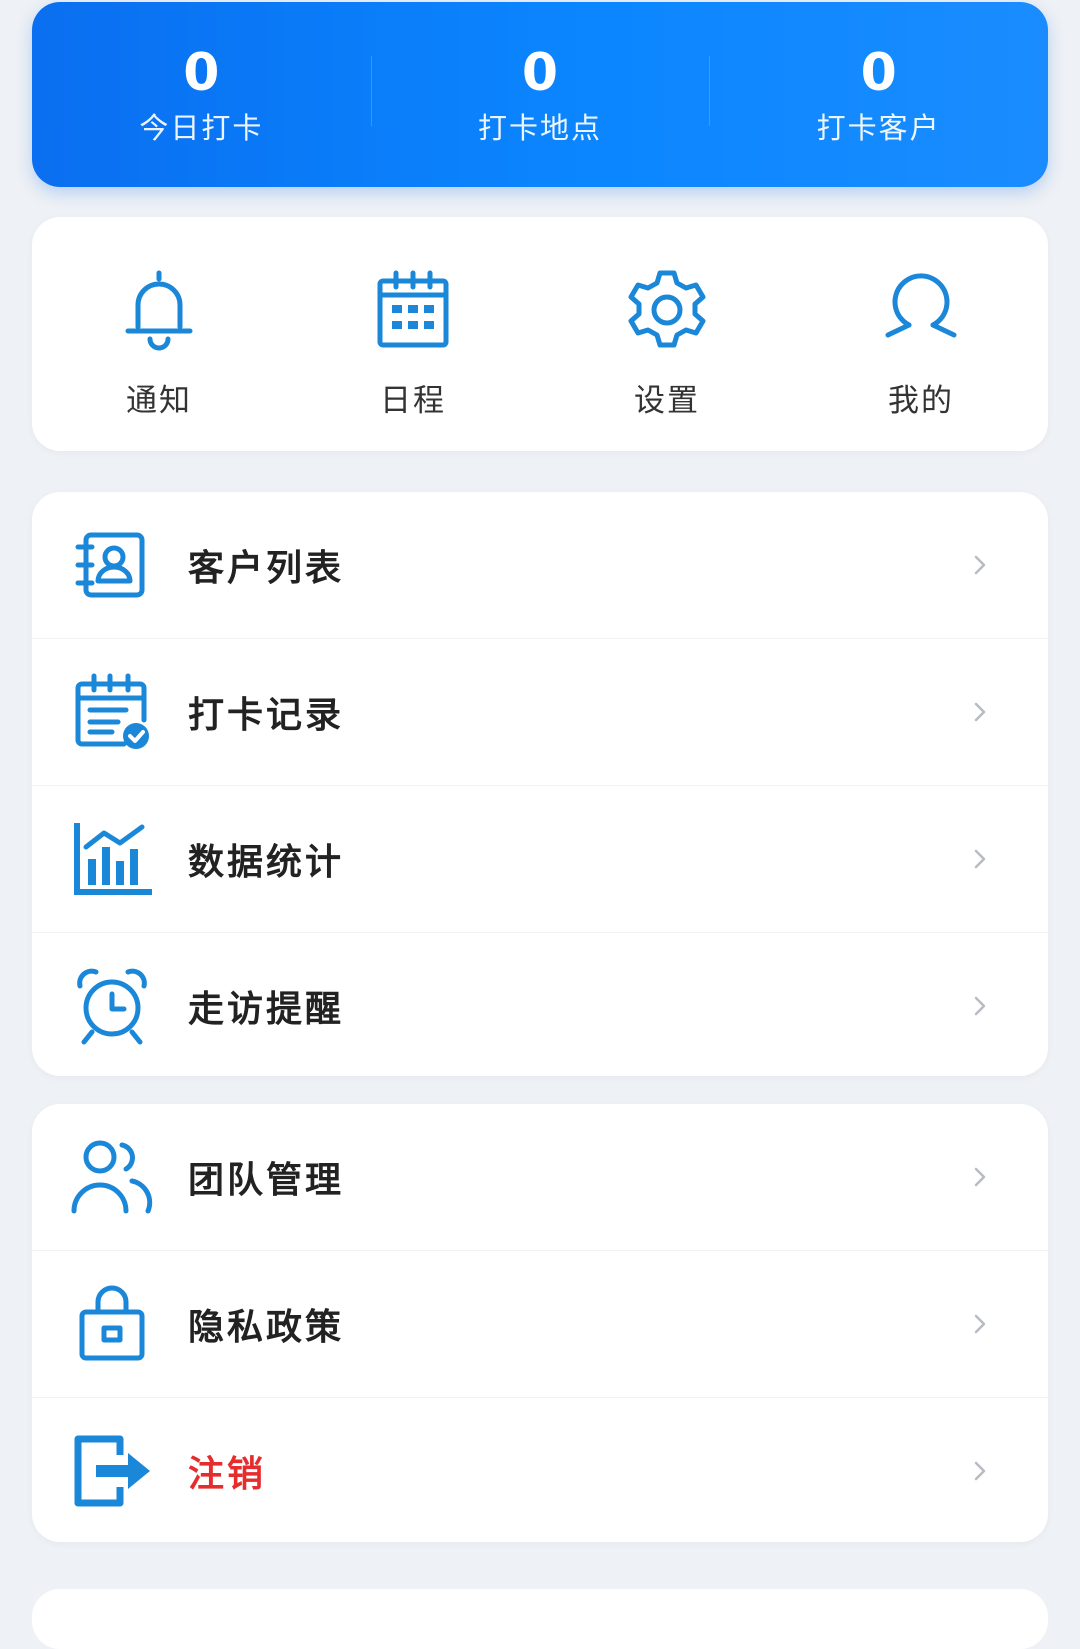 This screenshot has width=1080, height=1649. I want to click on quick-actions-card: 通知 日程 设置 我的, so click(540, 334).